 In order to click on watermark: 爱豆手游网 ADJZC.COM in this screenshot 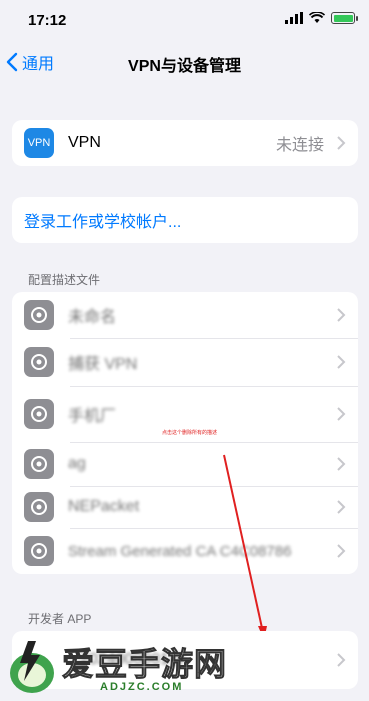, I will do `click(184, 666)`.